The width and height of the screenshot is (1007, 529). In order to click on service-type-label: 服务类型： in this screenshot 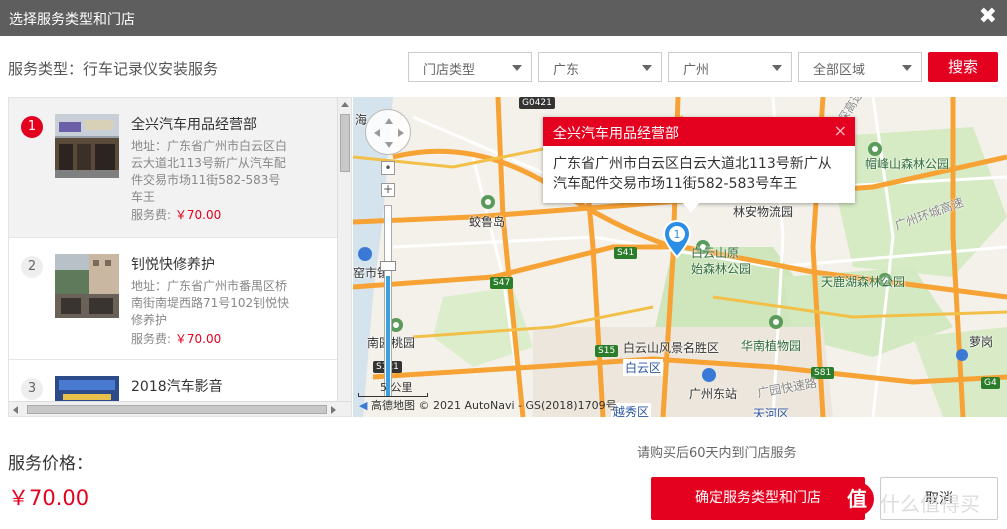, I will do `click(46, 69)`.